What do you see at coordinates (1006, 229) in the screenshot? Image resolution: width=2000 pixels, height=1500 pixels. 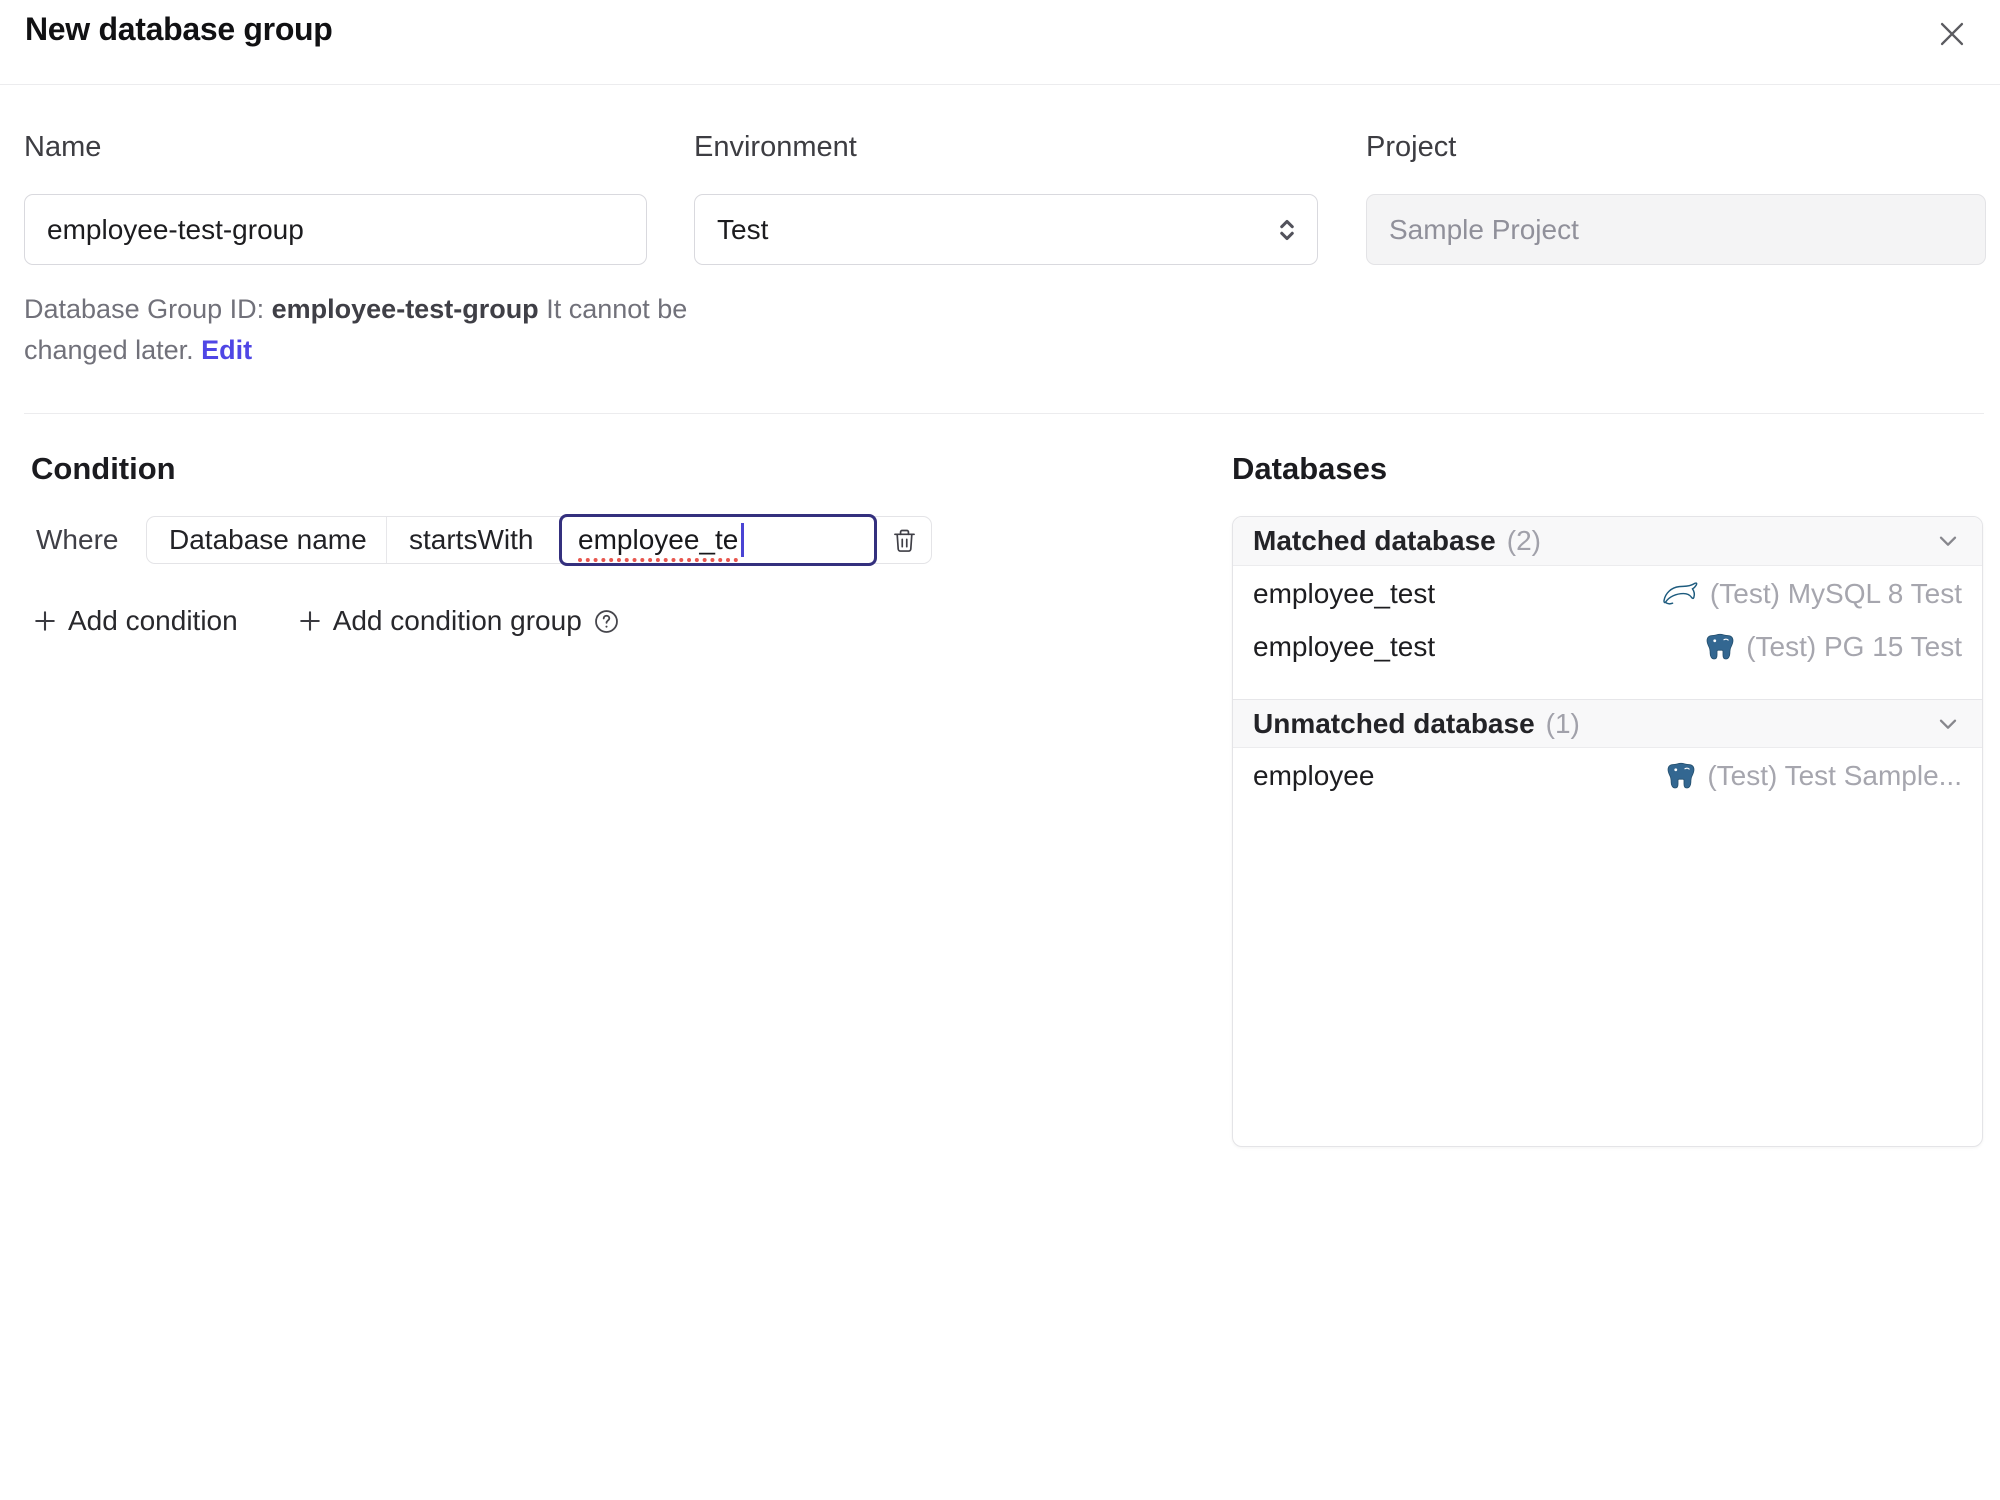 I see `environment-select: Test` at bounding box center [1006, 229].